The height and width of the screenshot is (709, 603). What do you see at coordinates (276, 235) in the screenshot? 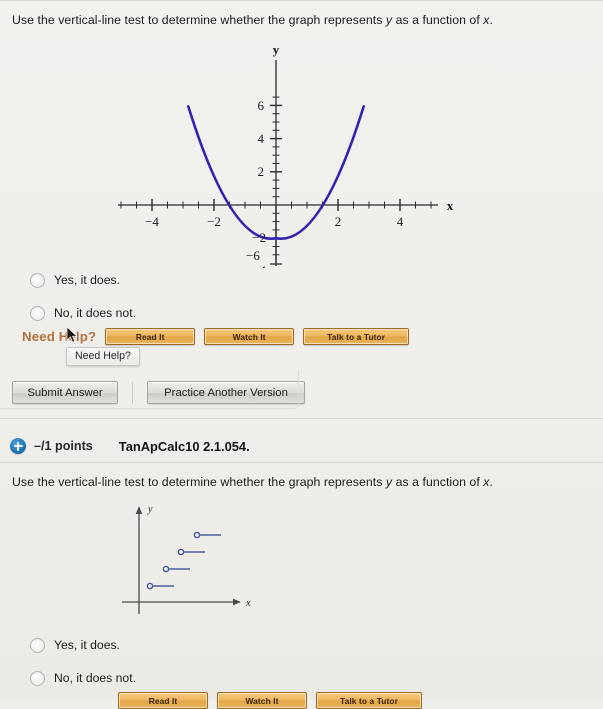
I see `graph-1-y-axis-lower` at bounding box center [276, 235].